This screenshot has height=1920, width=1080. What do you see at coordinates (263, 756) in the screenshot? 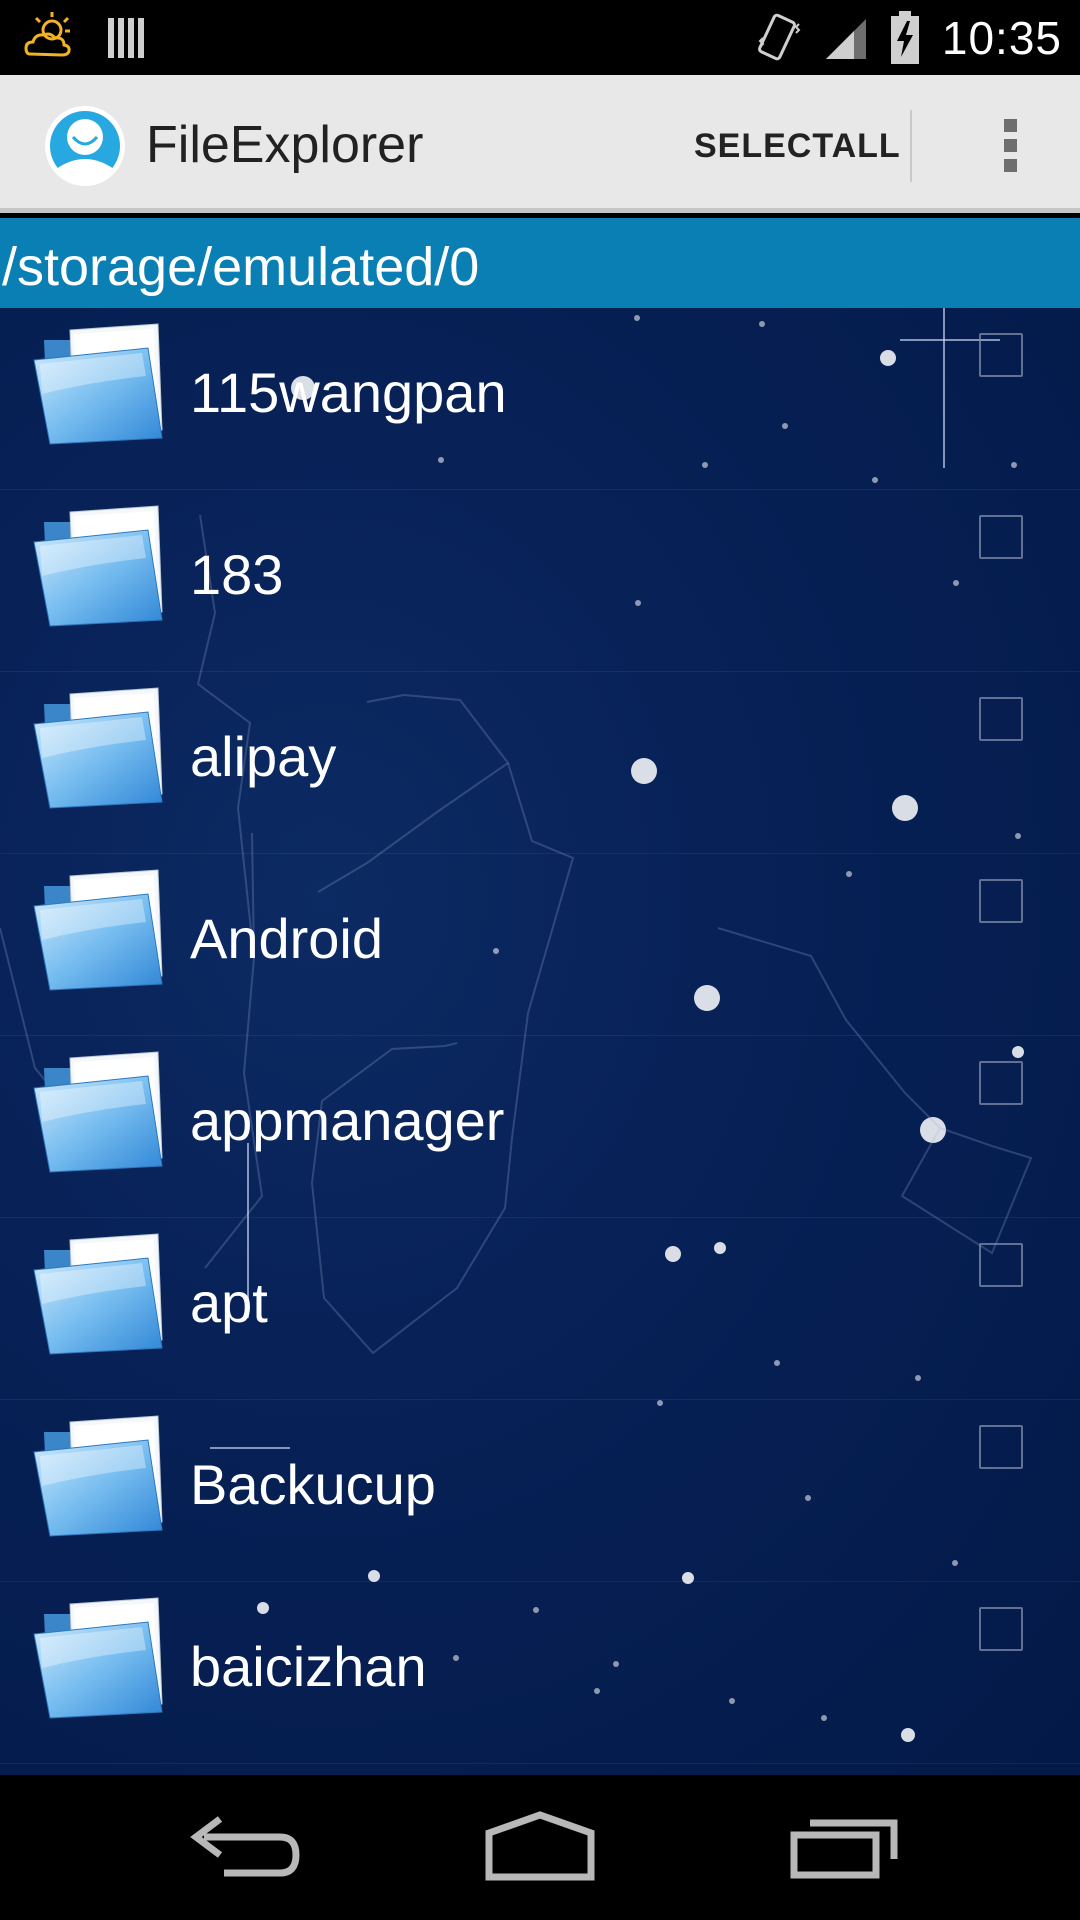
I see `file-name: alipay` at bounding box center [263, 756].